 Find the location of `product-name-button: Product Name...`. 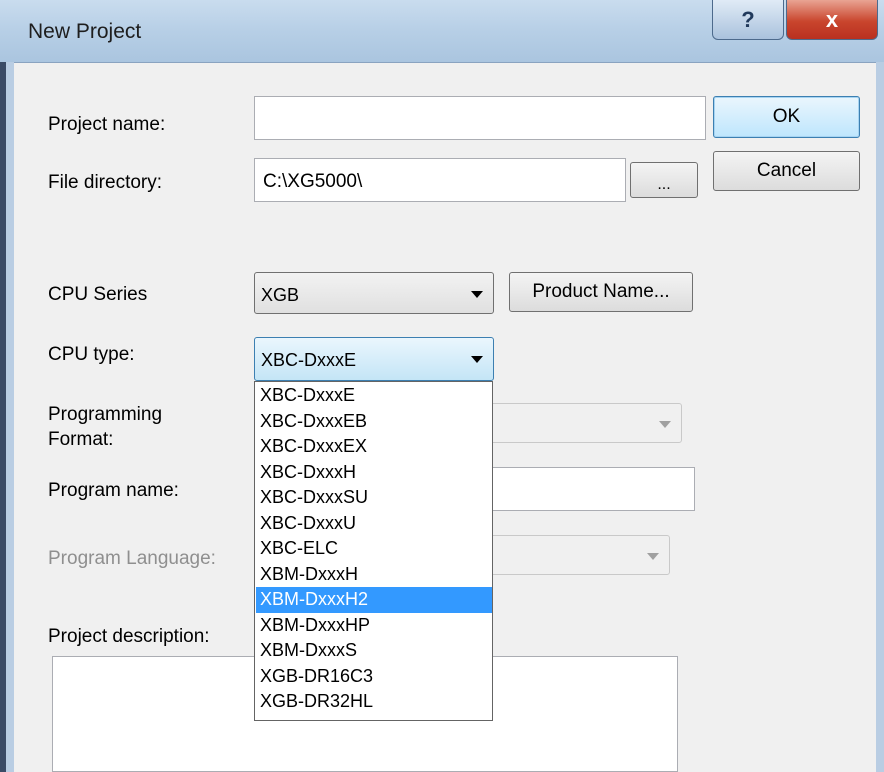

product-name-button: Product Name... is located at coordinates (601, 292).